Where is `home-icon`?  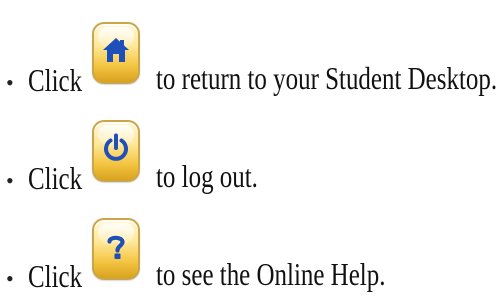
home-icon is located at coordinates (116, 50).